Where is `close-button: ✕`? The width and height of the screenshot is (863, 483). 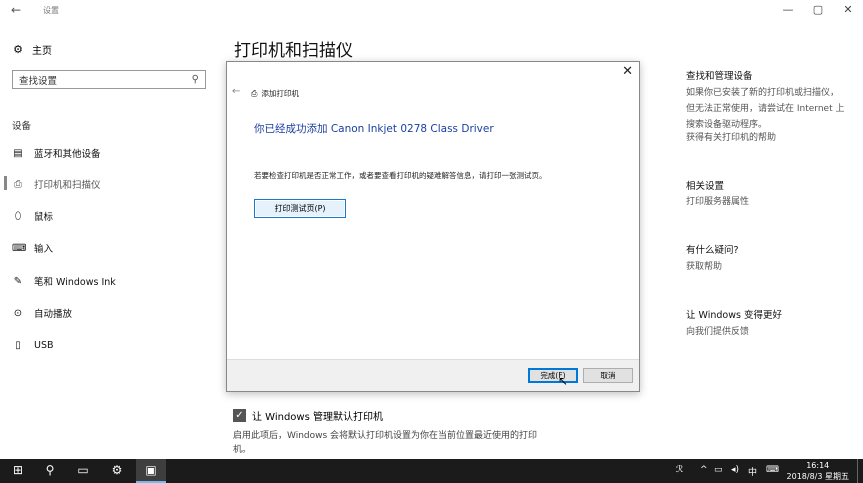 close-button: ✕ is located at coordinates (848, 9).